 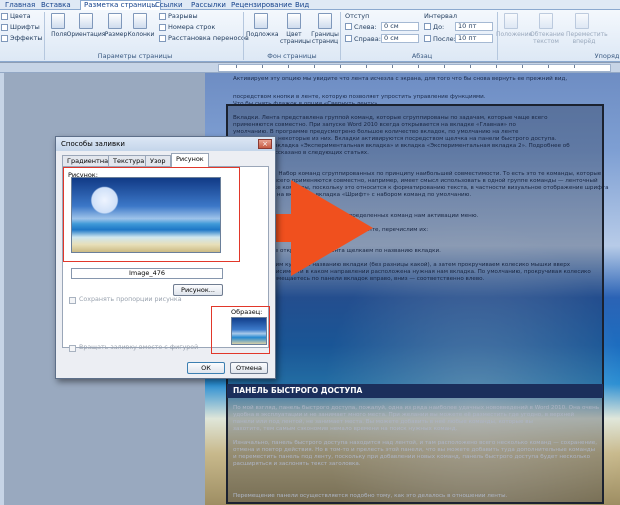 I want to click on background-group-label: Фон страницы, so click(x=292, y=56).